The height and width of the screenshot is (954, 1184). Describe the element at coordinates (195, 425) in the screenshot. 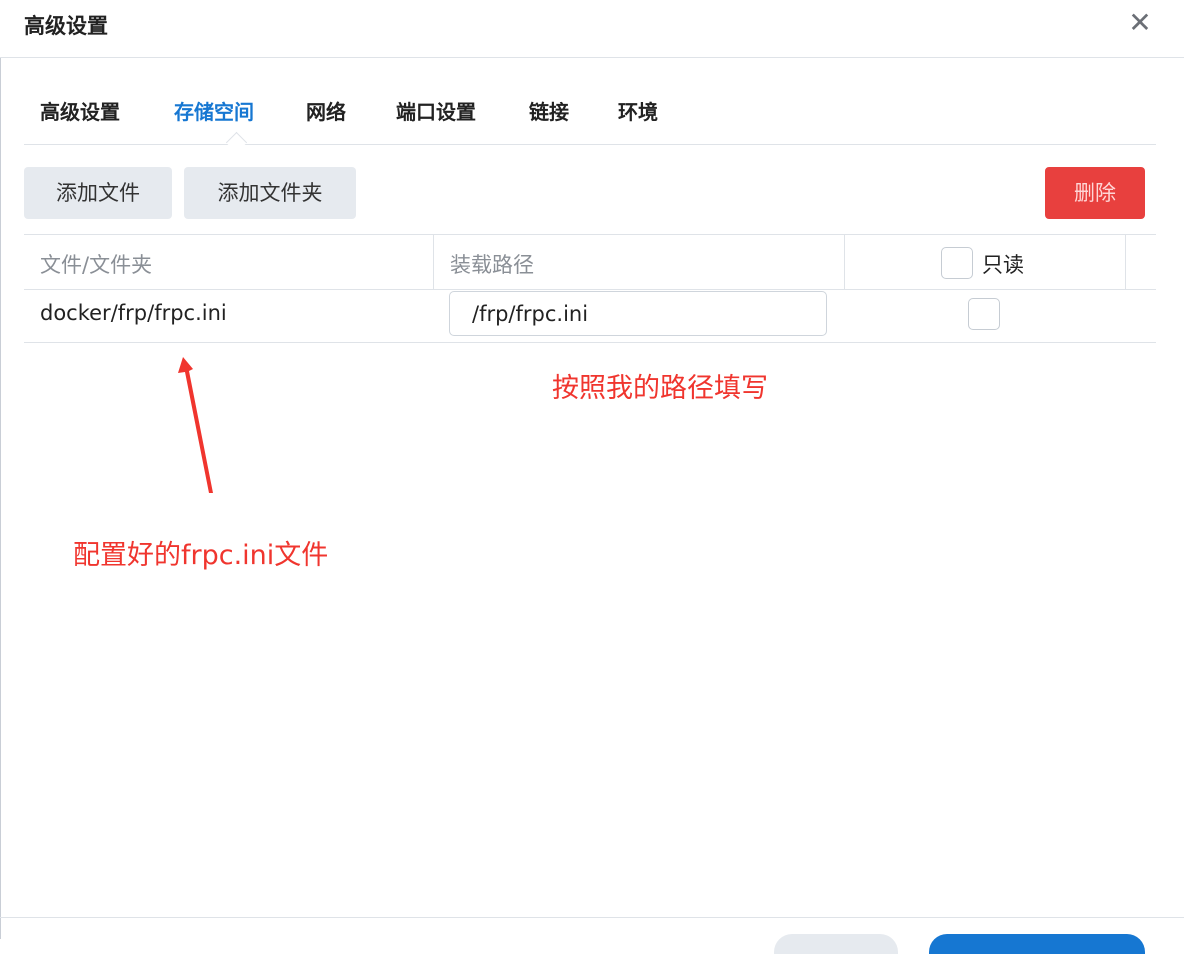

I see `annotation-arrow` at that location.